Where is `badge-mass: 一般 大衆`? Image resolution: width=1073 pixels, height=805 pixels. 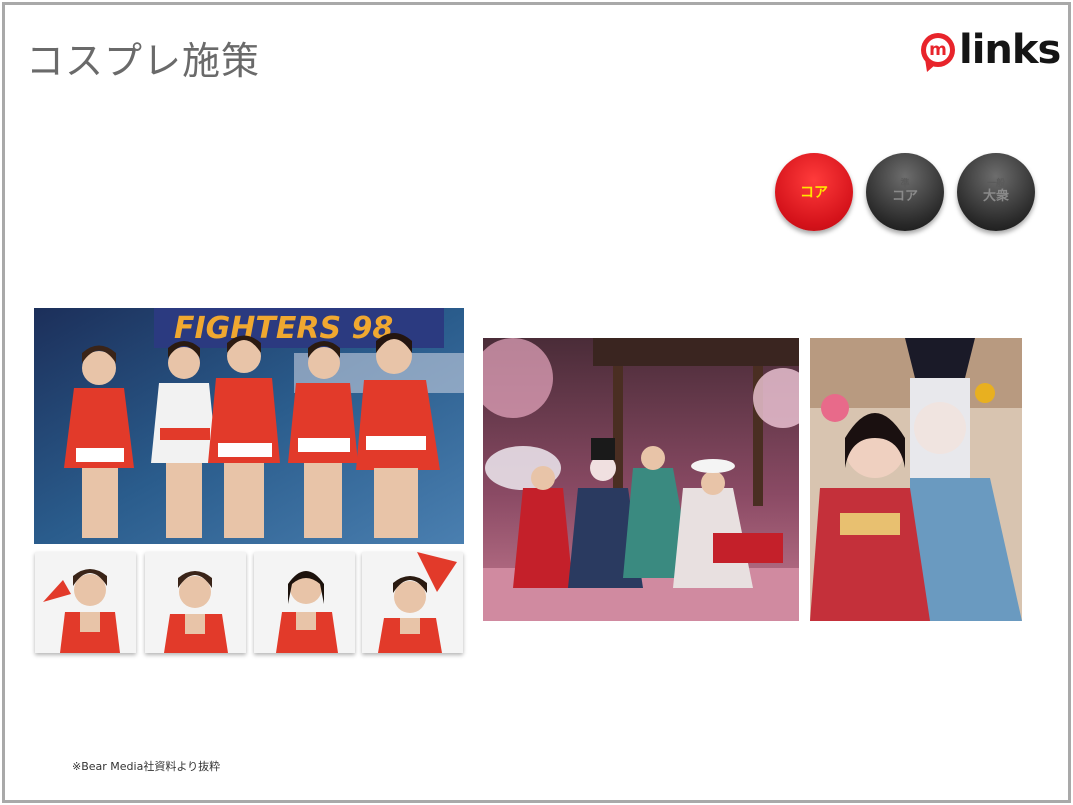
badge-mass: 一般 大衆 is located at coordinates (996, 192).